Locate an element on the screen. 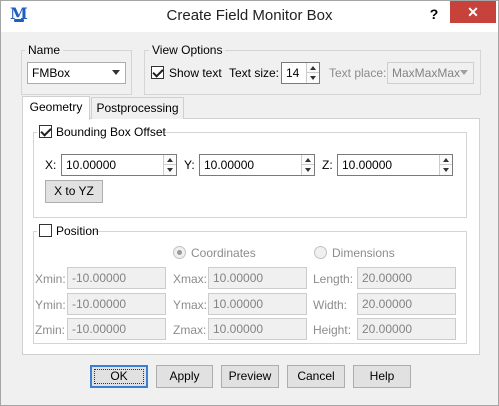 Image resolution: width=499 pixels, height=406 pixels. tab-postprocessing: Postprocessing is located at coordinates (137, 108).